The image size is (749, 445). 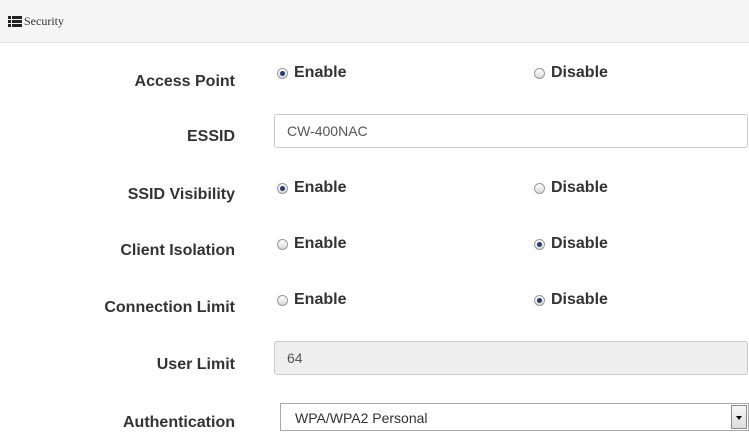 I want to click on ssid-visibility-label: SSID Visibility, so click(x=181, y=194).